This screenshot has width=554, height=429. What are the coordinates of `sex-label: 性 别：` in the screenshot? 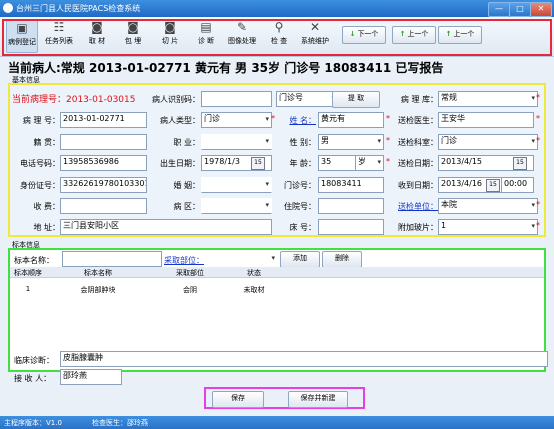 It's located at (302, 142).